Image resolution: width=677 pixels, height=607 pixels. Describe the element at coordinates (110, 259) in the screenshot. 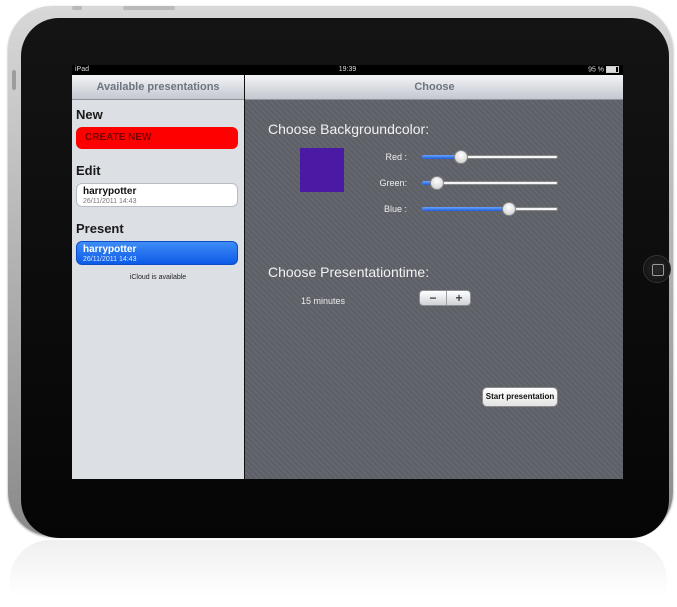

I see `present-item-date: 26/11/2011 14:43` at that location.